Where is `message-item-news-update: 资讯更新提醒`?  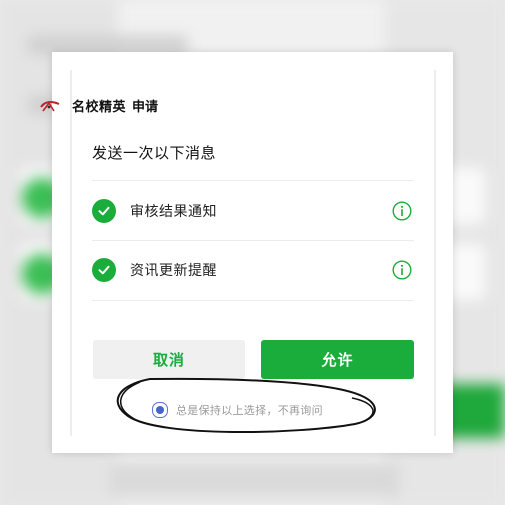 message-item-news-update: 资讯更新提醒 is located at coordinates (253, 270).